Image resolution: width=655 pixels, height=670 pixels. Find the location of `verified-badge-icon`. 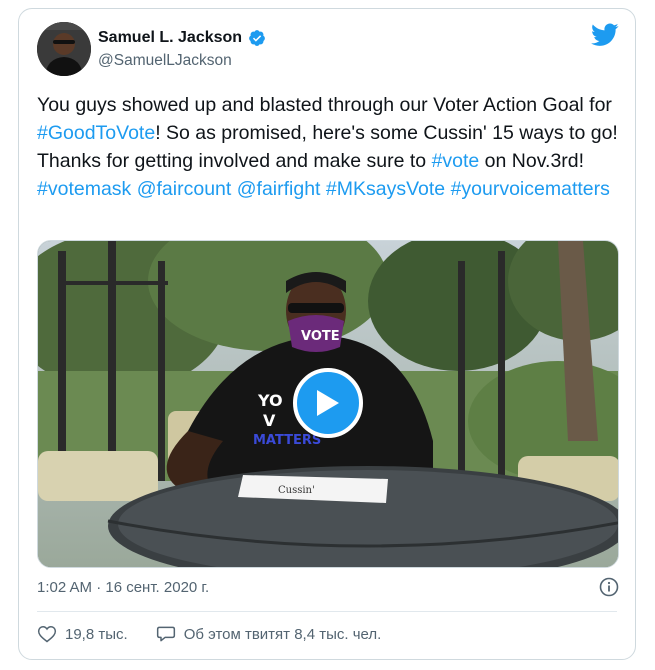

verified-badge-icon is located at coordinates (257, 38).